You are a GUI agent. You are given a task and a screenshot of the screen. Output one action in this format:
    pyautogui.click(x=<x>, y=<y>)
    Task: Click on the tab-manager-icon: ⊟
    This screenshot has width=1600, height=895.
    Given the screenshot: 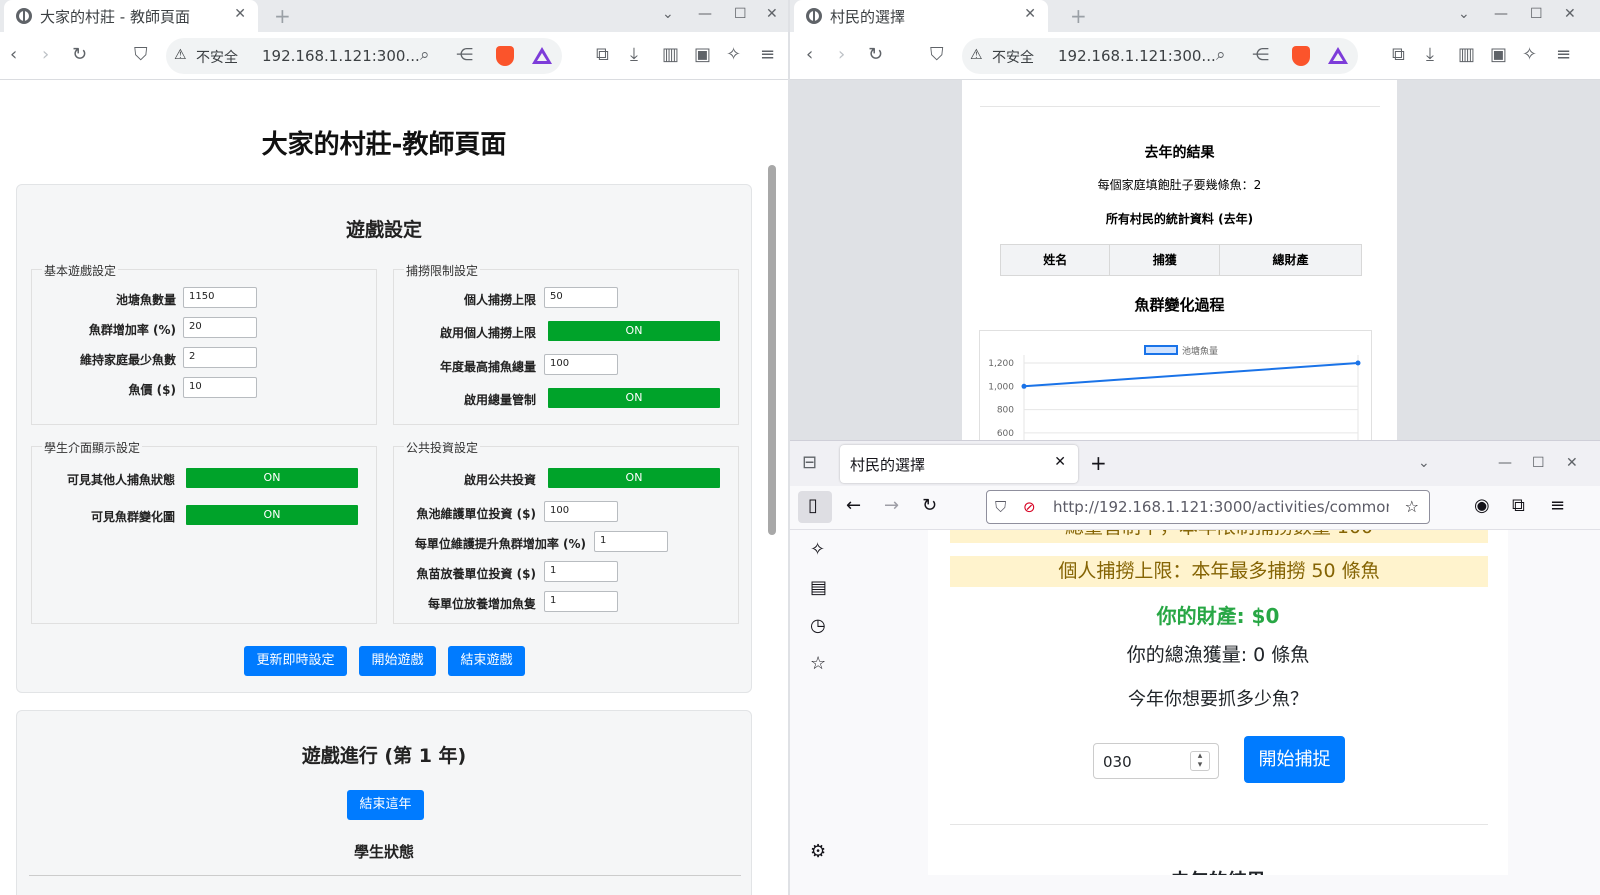 What is the action you would take?
    pyautogui.click(x=809, y=463)
    